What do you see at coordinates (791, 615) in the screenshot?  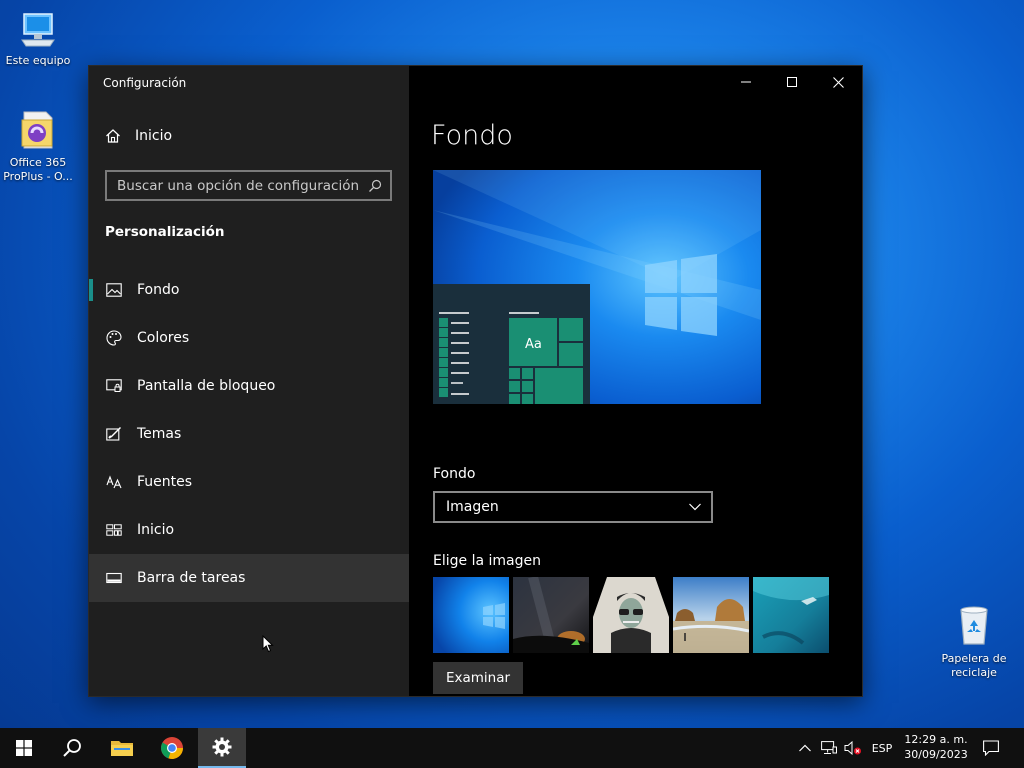 I see `thumbnail-underwater` at bounding box center [791, 615].